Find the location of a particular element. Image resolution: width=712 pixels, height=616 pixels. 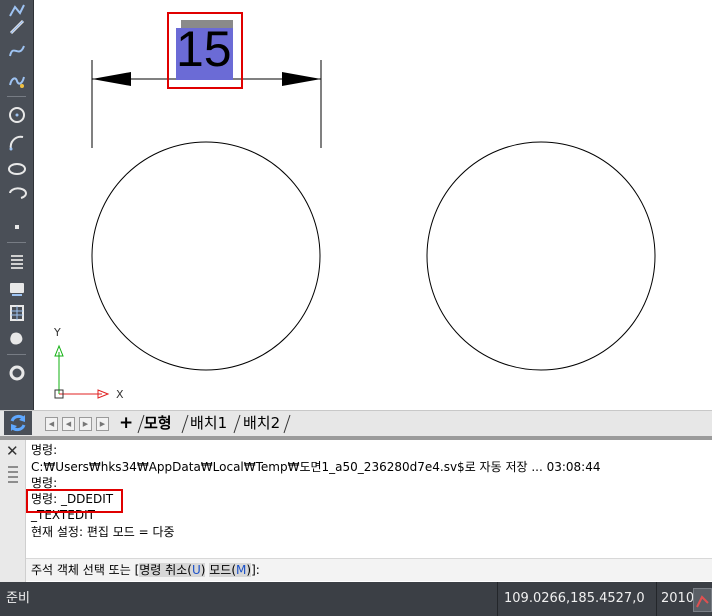

region-icon is located at coordinates (16, 289).